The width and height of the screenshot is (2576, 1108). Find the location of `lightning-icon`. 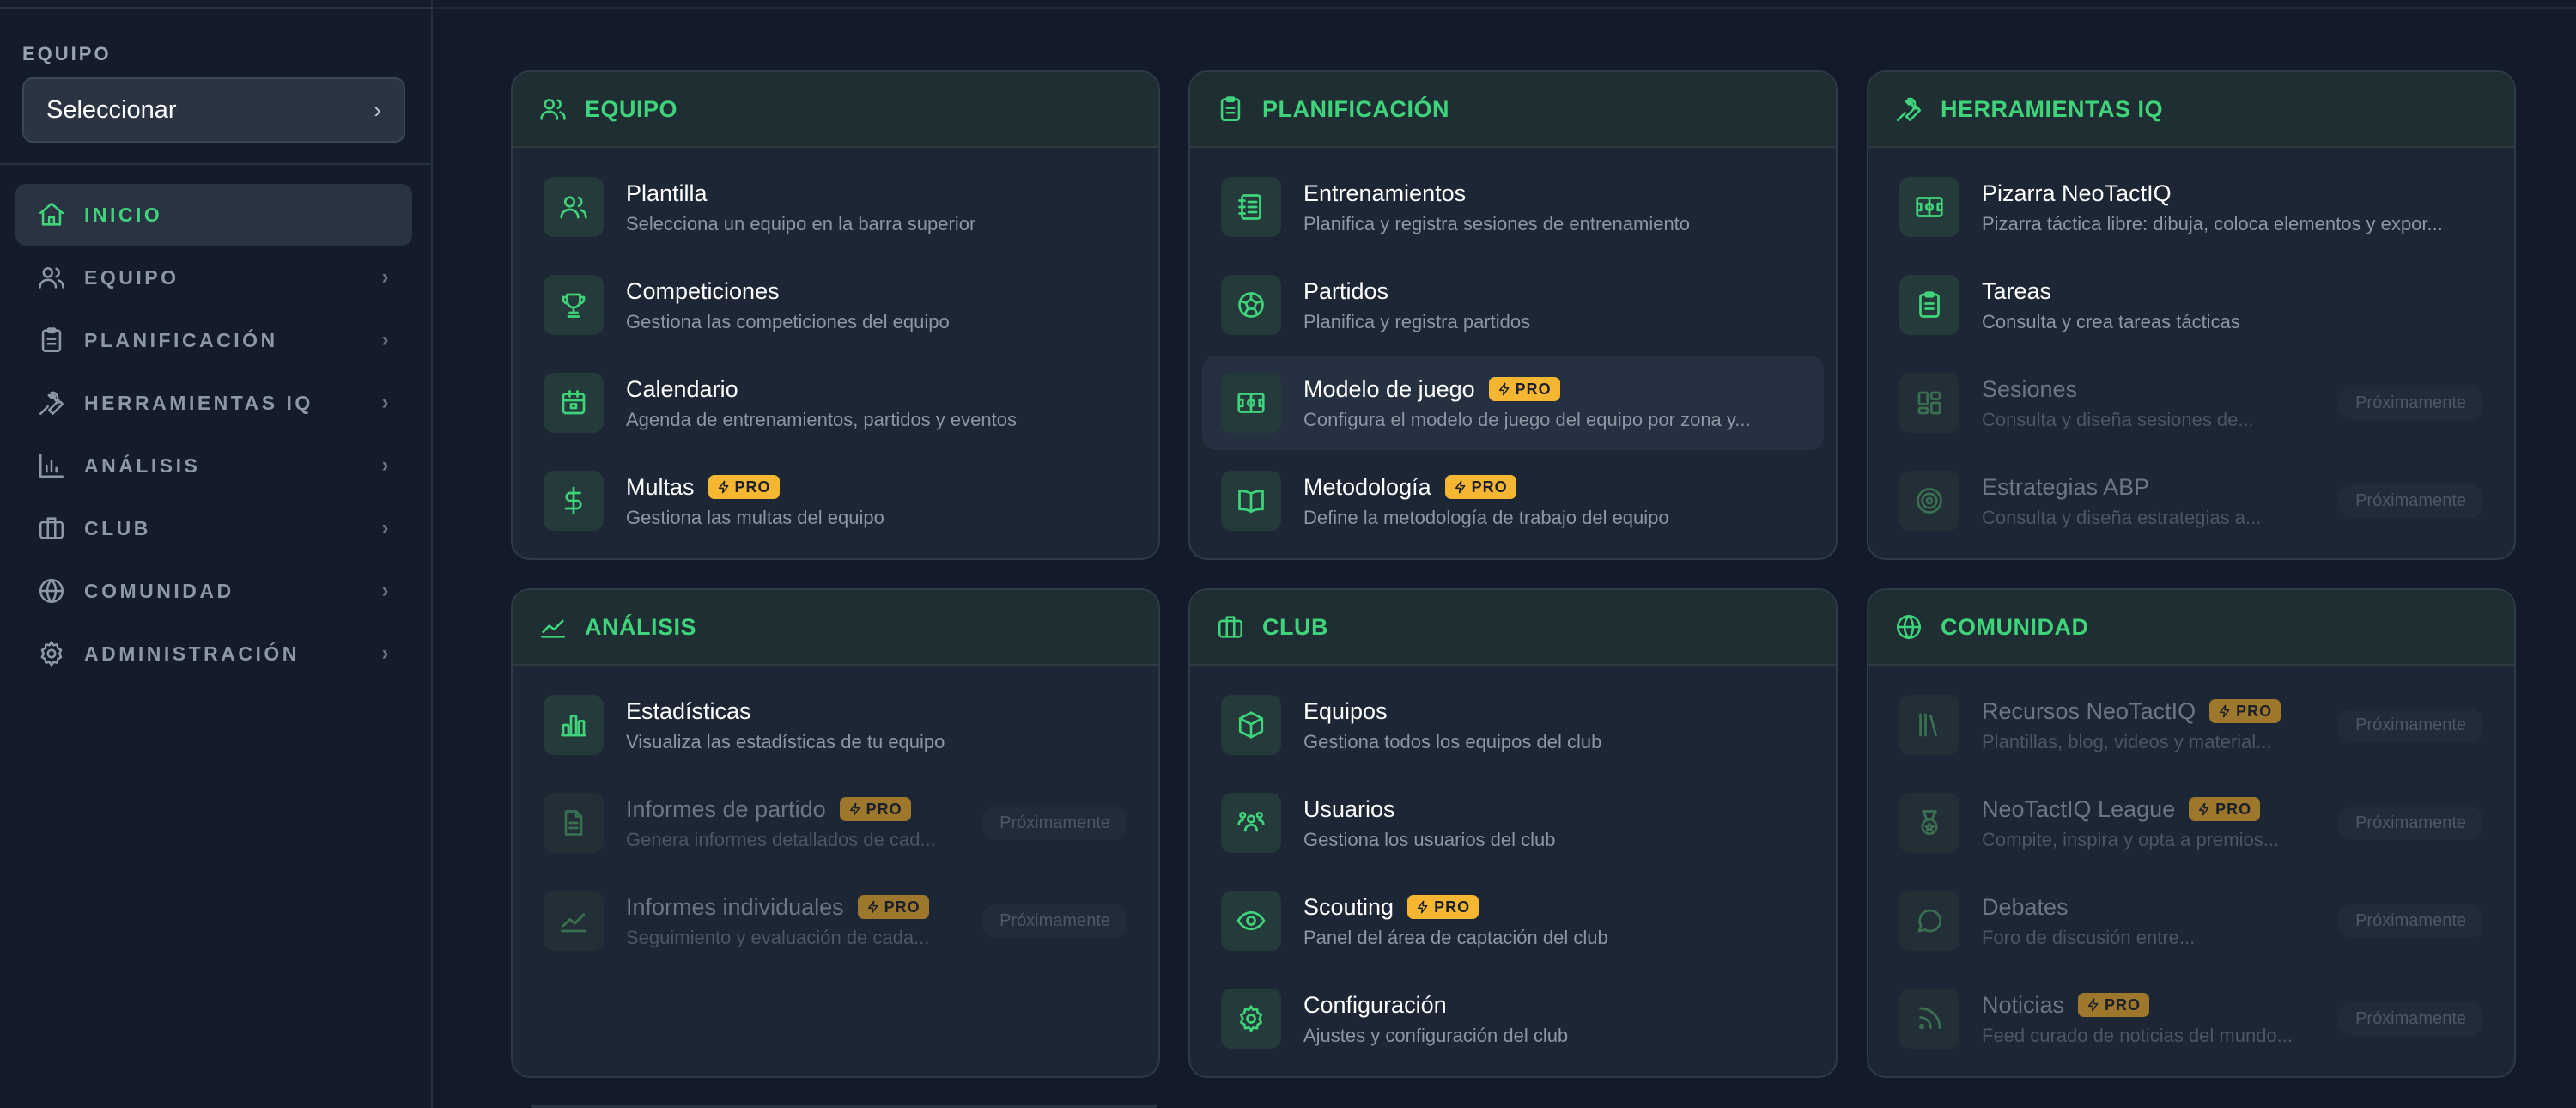

lightning-icon is located at coordinates (723, 487).